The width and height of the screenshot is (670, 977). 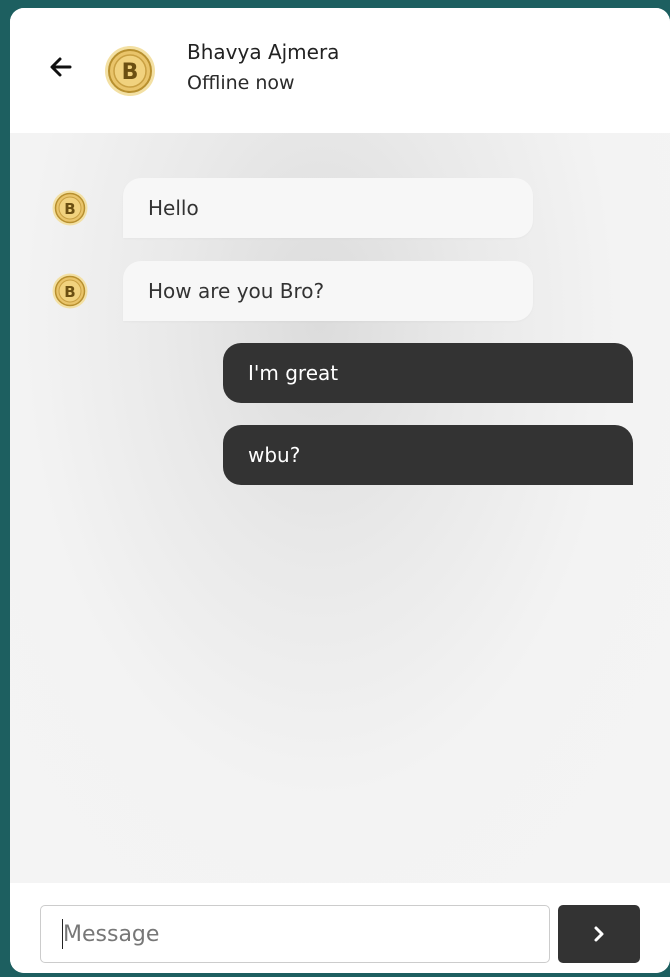 What do you see at coordinates (263, 52) in the screenshot?
I see `contact-name: Bhavya Ajmera` at bounding box center [263, 52].